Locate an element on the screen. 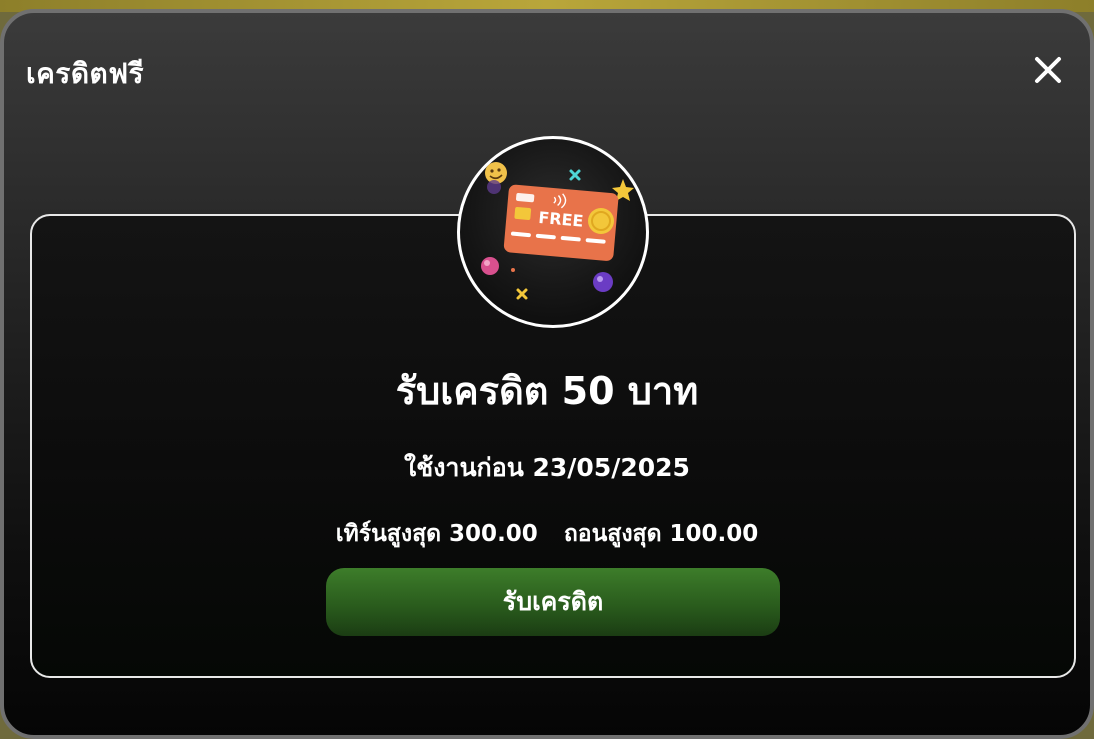 This screenshot has height=739, width=1094. promo-badge: FREE is located at coordinates (553, 232).